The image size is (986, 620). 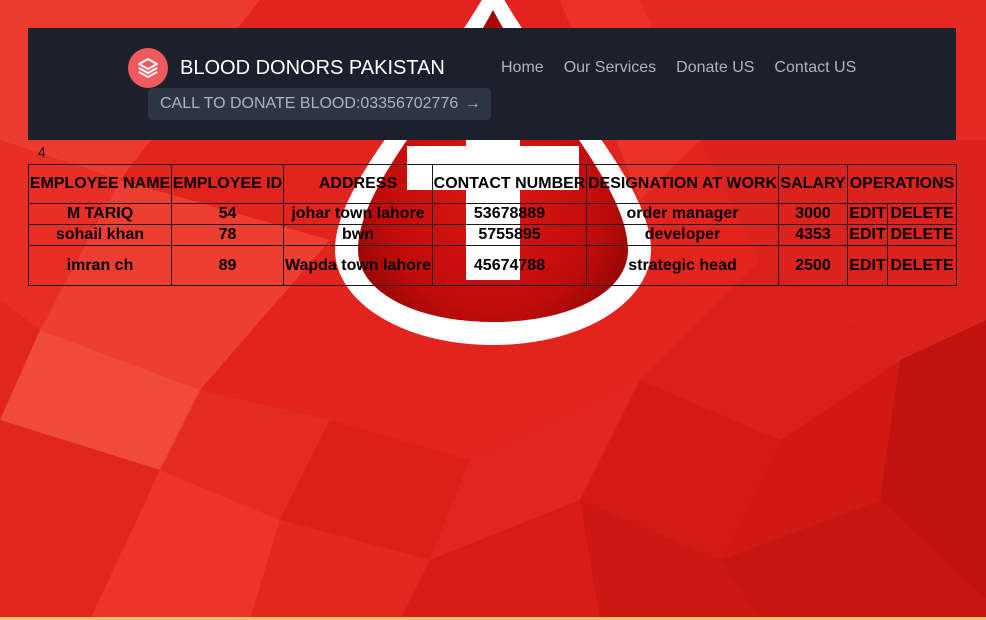 I want to click on cell-salary: 2500, so click(x=813, y=265).